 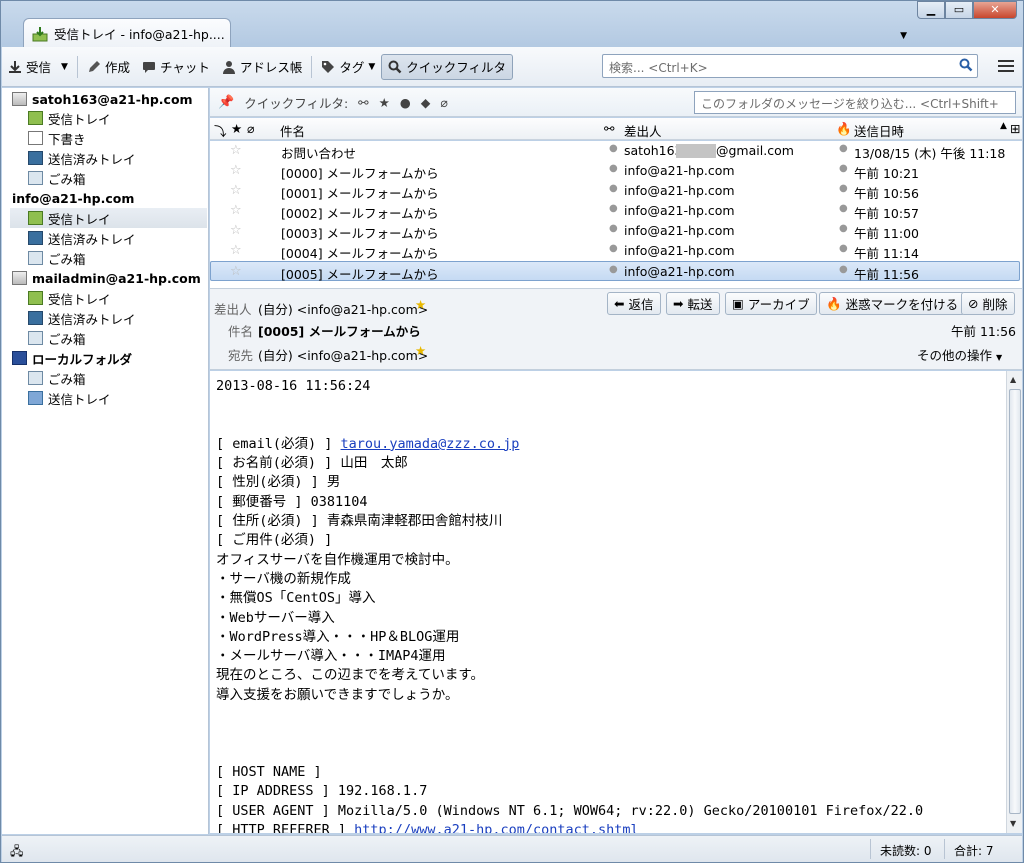 What do you see at coordinates (844, 129) in the screenshot?
I see `junk-column-icon: 🔥` at bounding box center [844, 129].